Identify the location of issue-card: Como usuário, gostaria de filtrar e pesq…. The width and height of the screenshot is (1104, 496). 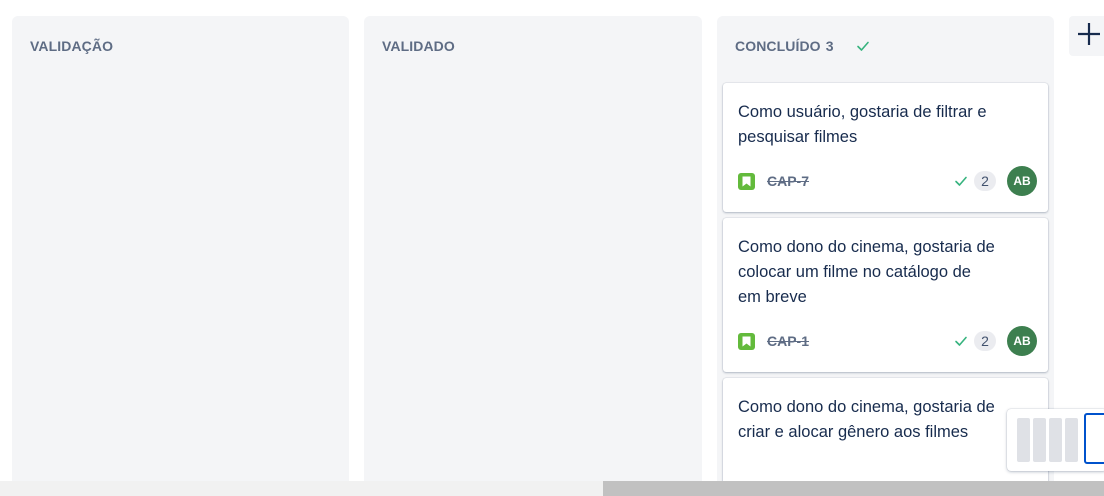
(885, 147).